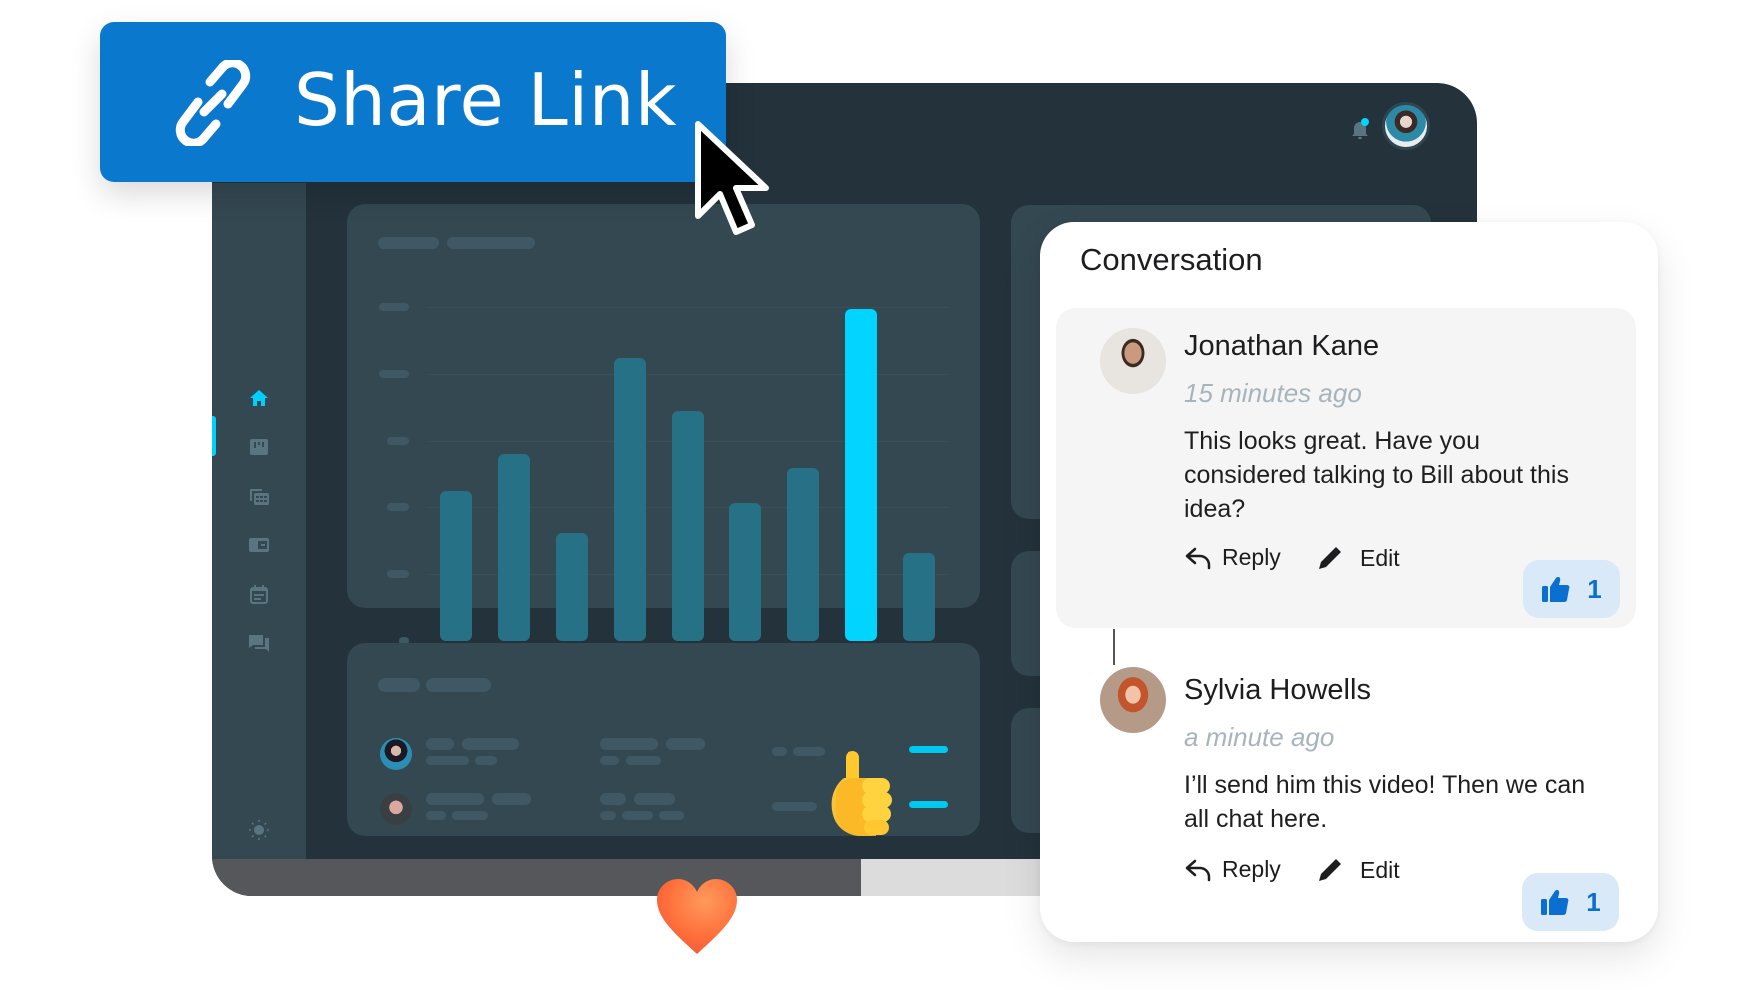 This screenshot has width=1760, height=990. I want to click on thumbs-up-emoji, so click(861, 793).